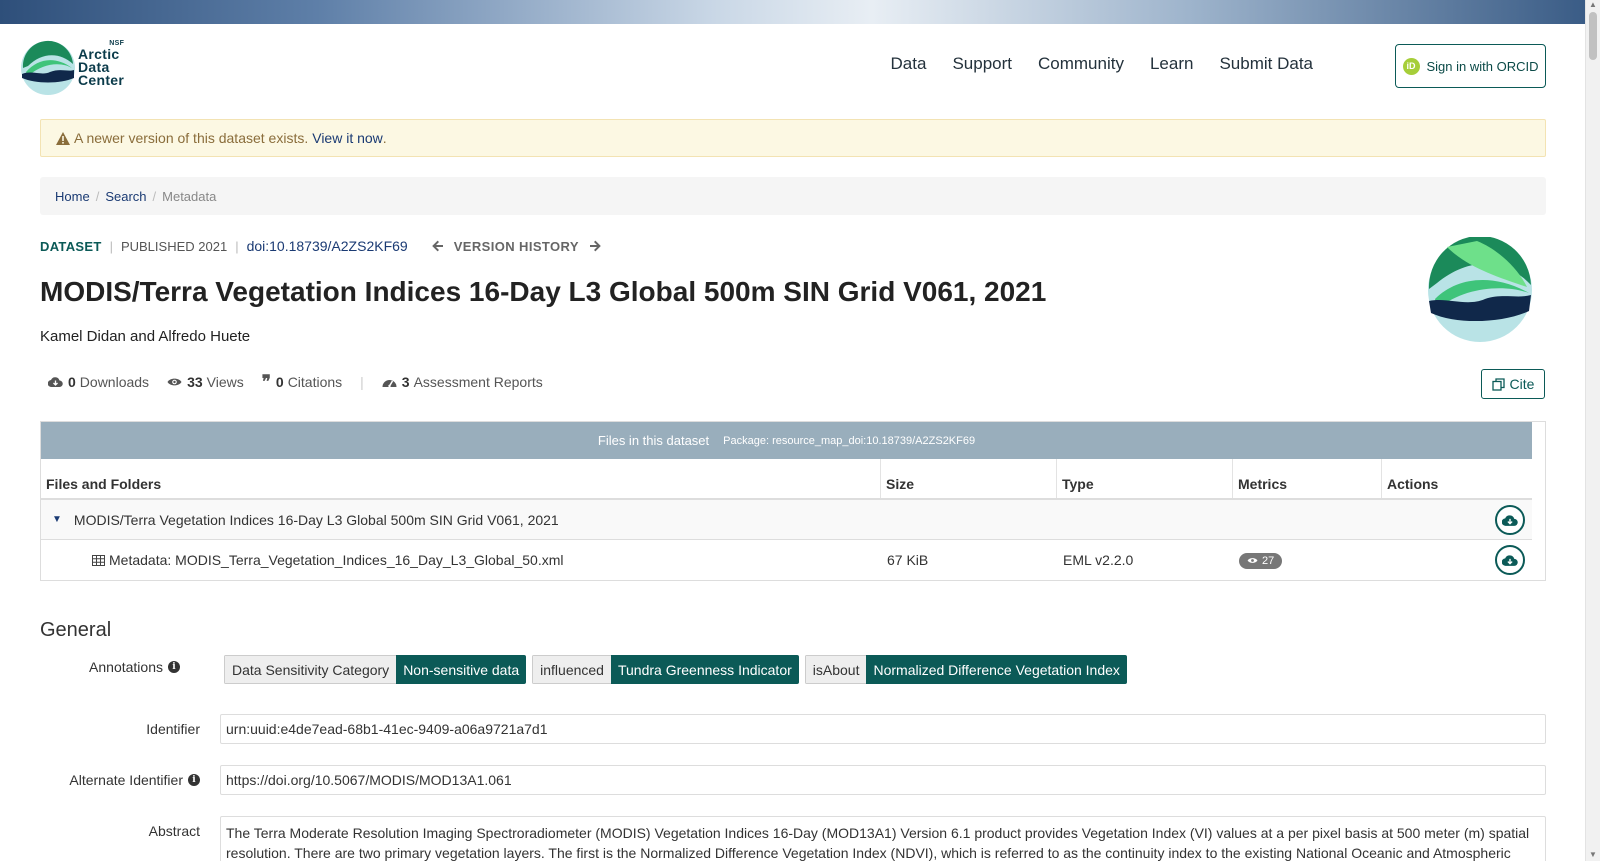  Describe the element at coordinates (145, 336) in the screenshot. I see `dataset-authors: Kamel Didan and Alfredo Huete` at that location.